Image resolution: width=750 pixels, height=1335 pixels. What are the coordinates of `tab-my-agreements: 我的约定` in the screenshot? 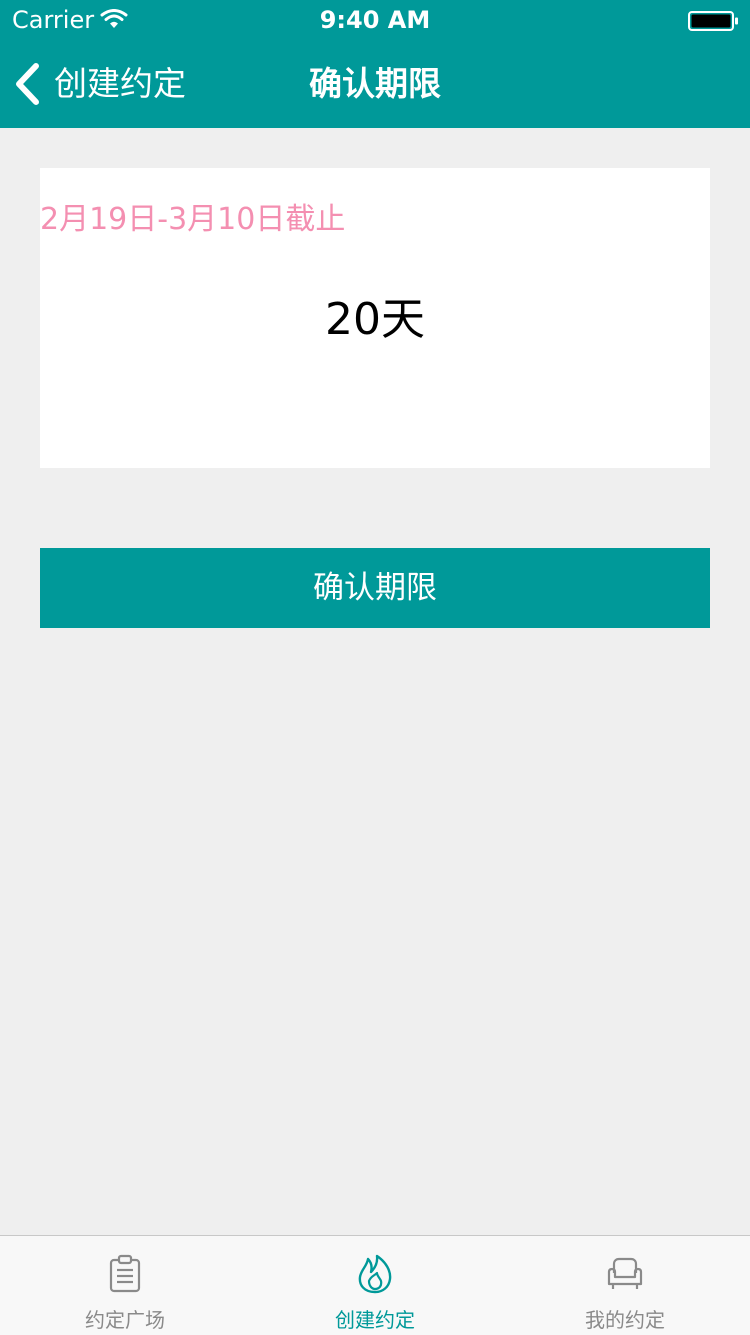 It's located at (625, 1285).